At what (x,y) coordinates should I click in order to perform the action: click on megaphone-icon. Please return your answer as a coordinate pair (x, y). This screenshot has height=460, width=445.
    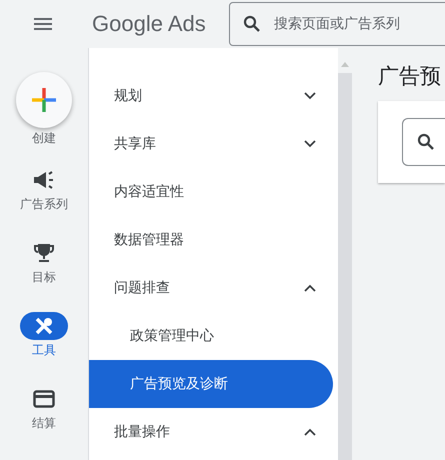
    Looking at the image, I should click on (44, 180).